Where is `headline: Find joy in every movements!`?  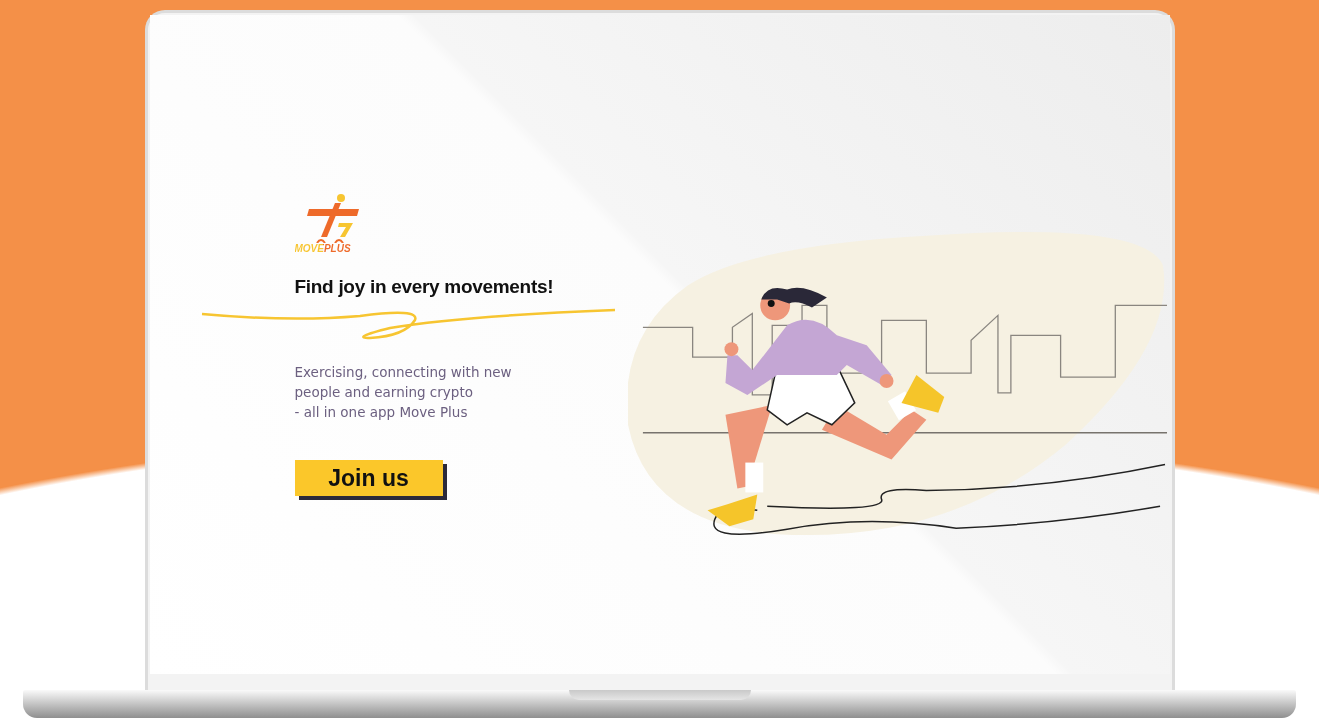
headline: Find joy in every movements! is located at coordinates (424, 287).